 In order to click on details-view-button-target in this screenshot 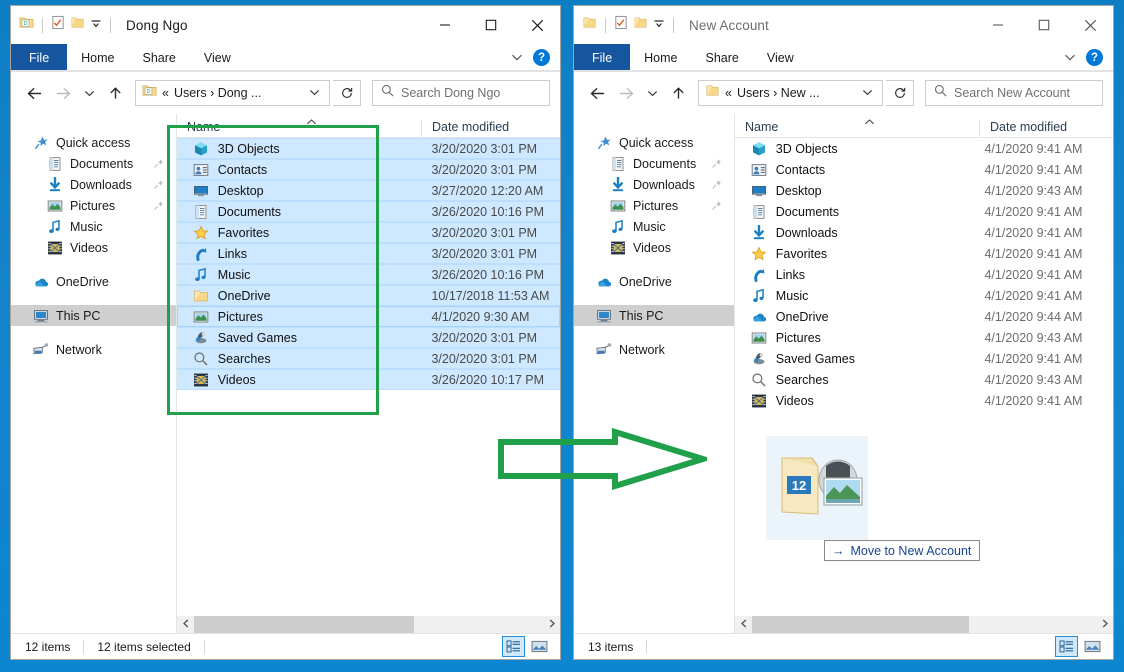, I will do `click(1066, 646)`.